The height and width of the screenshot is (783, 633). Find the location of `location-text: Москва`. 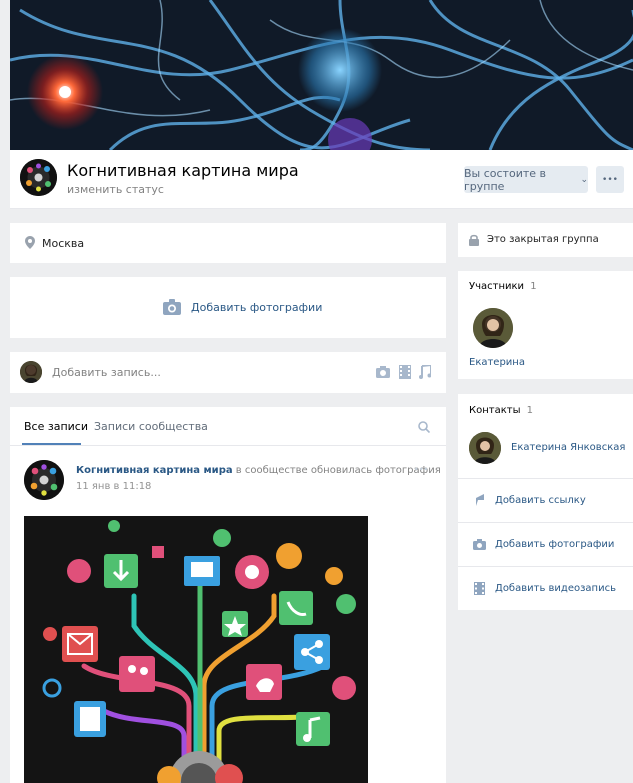

location-text: Москва is located at coordinates (63, 243).